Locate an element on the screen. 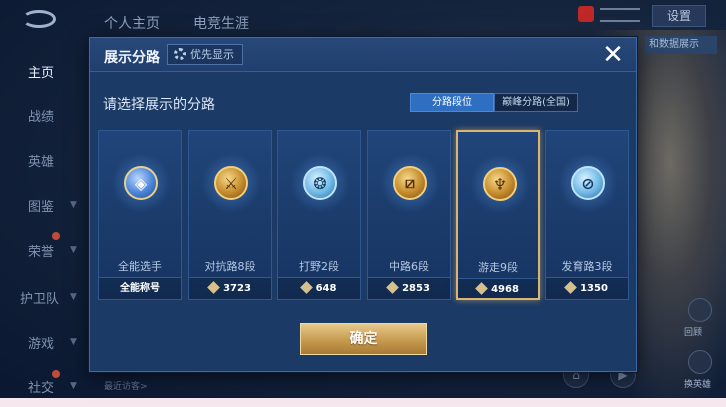  sidebar-item-games: 游戏 is located at coordinates (41, 342).